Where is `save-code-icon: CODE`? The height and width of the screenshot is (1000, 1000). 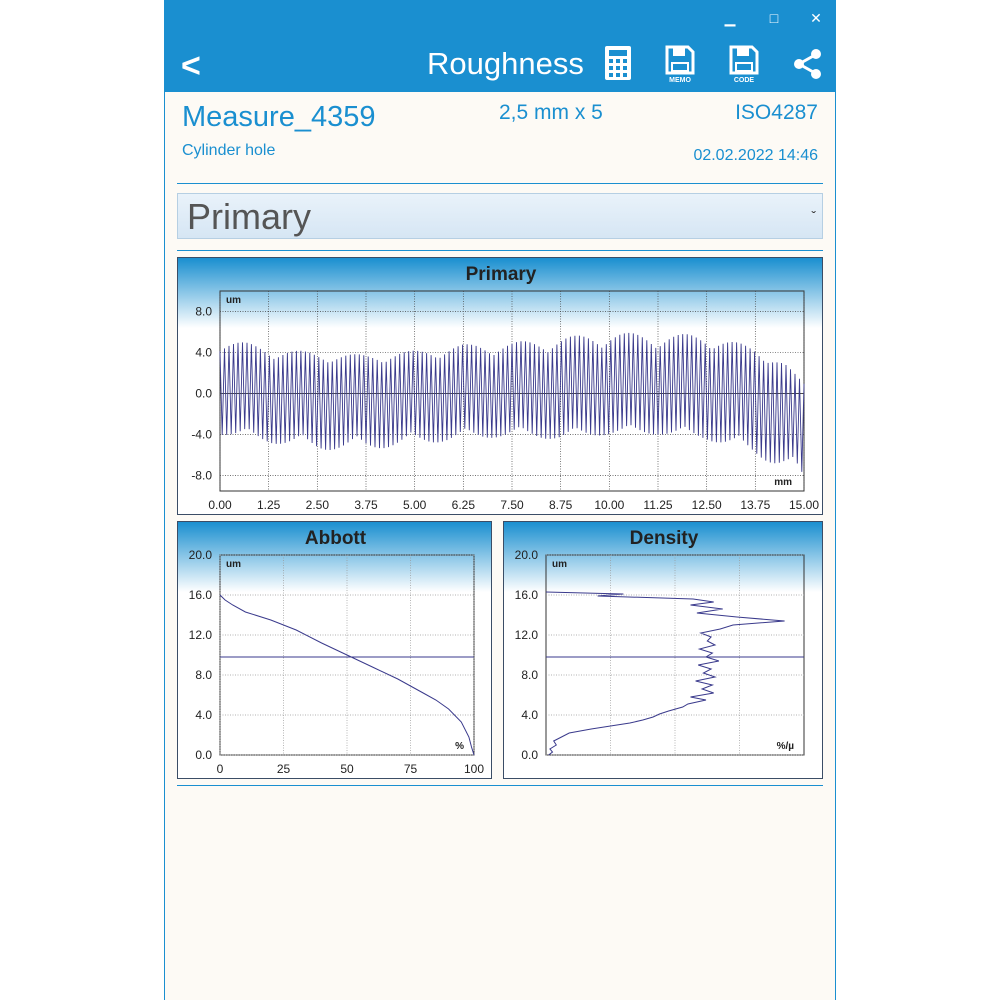 save-code-icon: CODE is located at coordinates (744, 64).